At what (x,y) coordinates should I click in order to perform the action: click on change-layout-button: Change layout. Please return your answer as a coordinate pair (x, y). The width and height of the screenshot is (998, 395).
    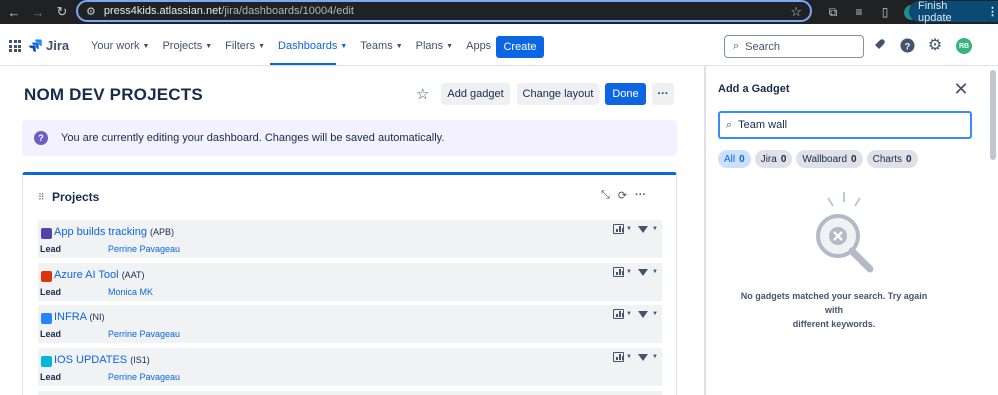
    Looking at the image, I should click on (558, 94).